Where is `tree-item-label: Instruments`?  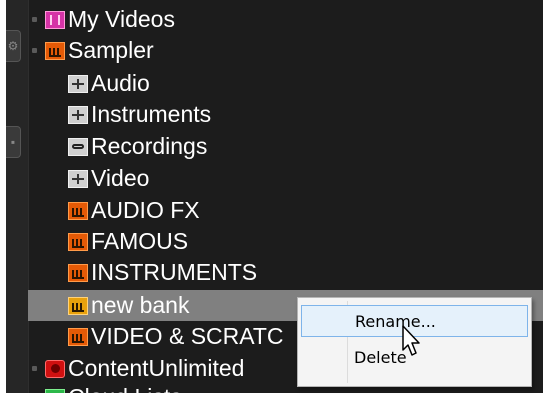
tree-item-label: Instruments is located at coordinates (151, 114).